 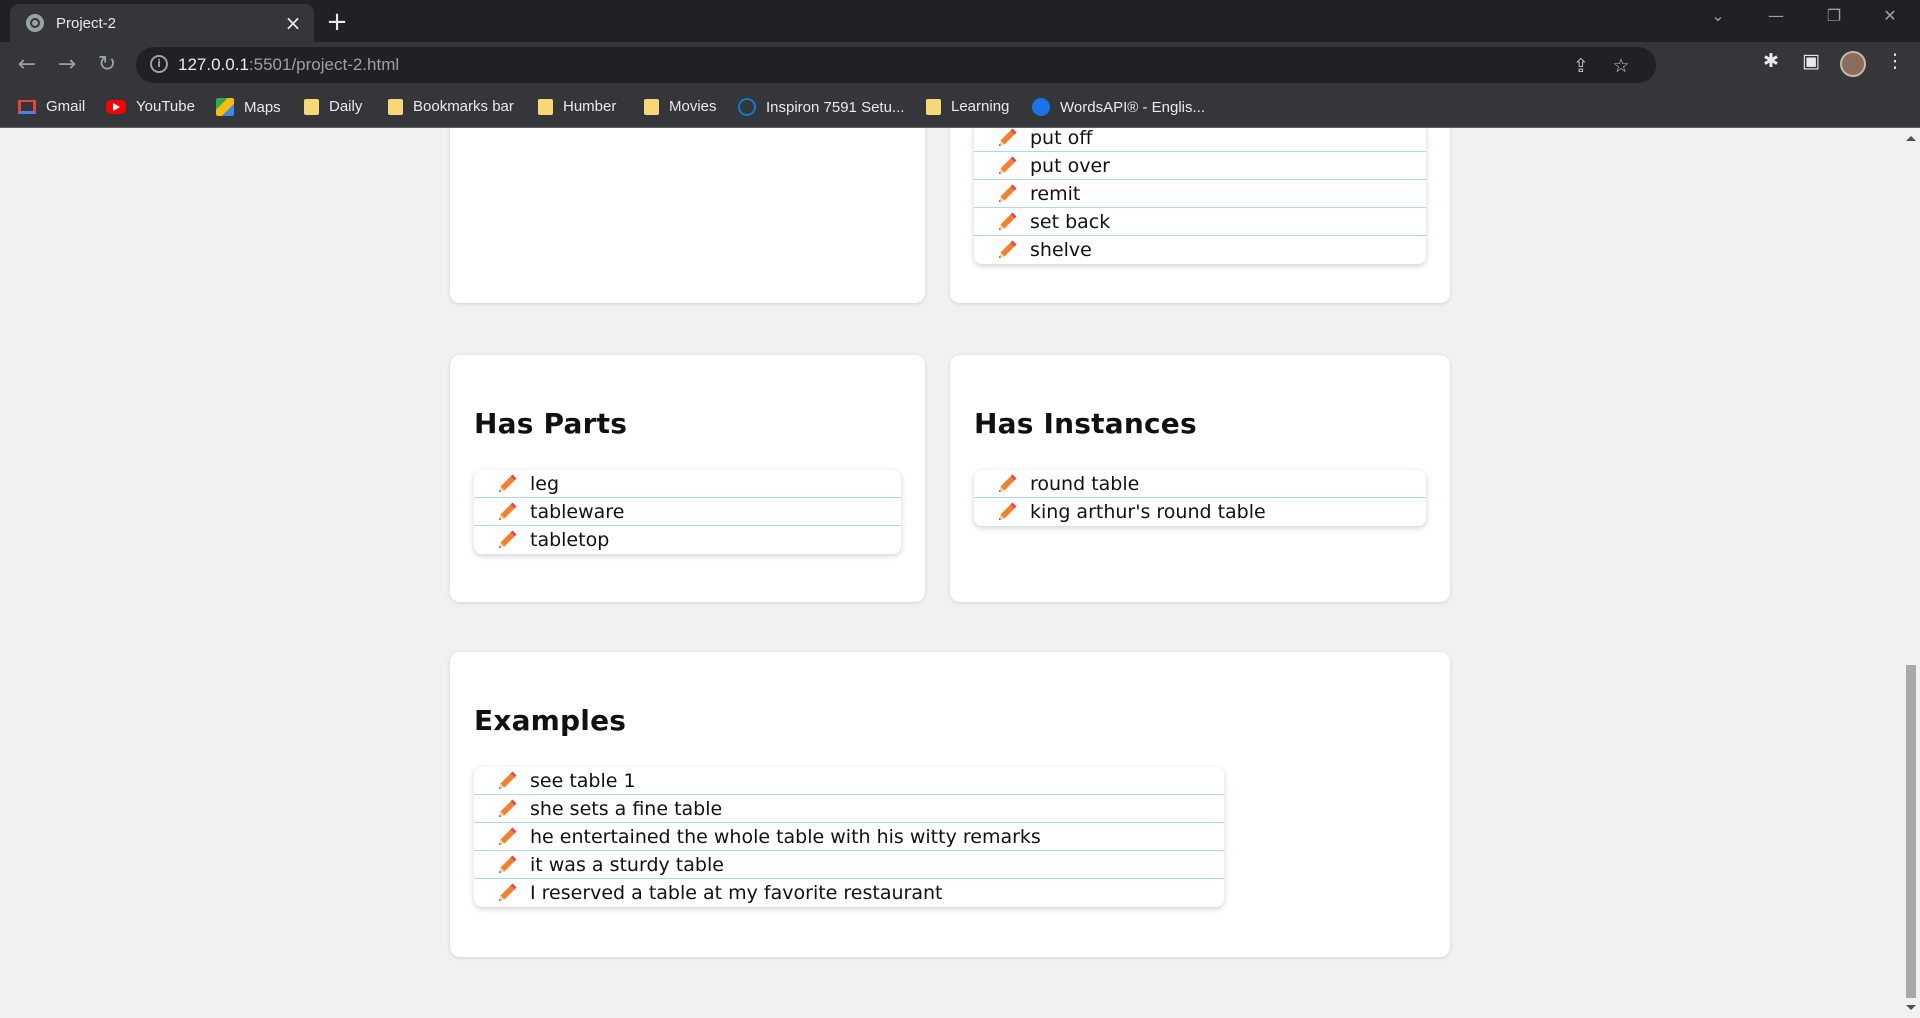 What do you see at coordinates (1834, 15) in the screenshot?
I see `restore-icon: ❐` at bounding box center [1834, 15].